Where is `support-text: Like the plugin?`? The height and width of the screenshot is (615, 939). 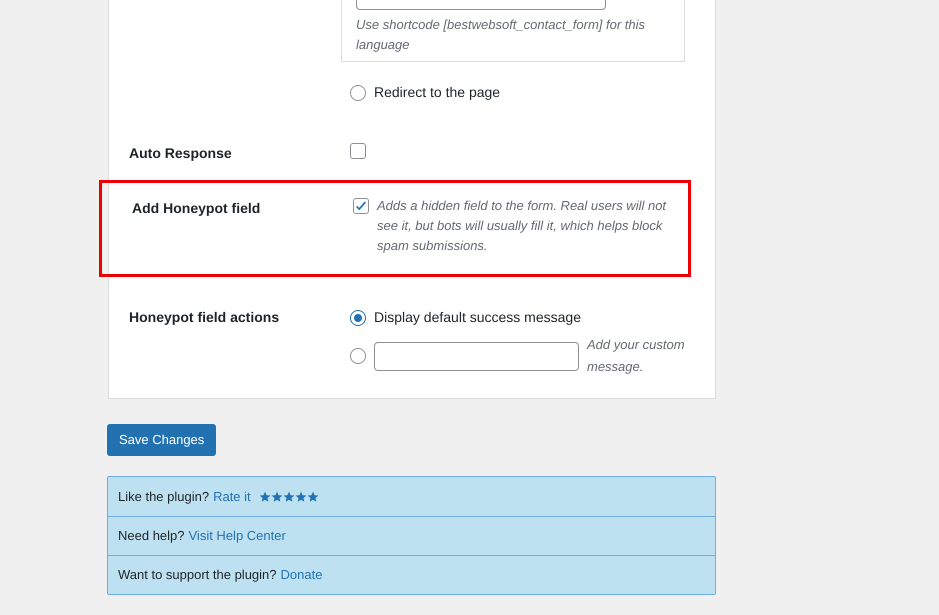
support-text: Like the plugin? is located at coordinates (164, 497).